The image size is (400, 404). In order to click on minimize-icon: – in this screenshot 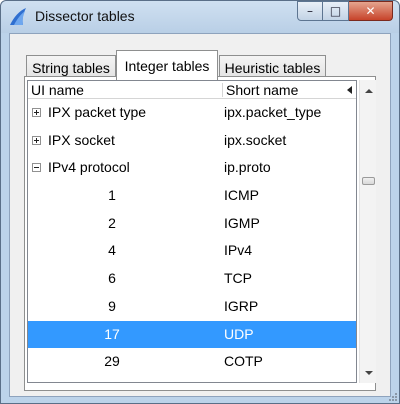, I will do `click(310, 11)`.